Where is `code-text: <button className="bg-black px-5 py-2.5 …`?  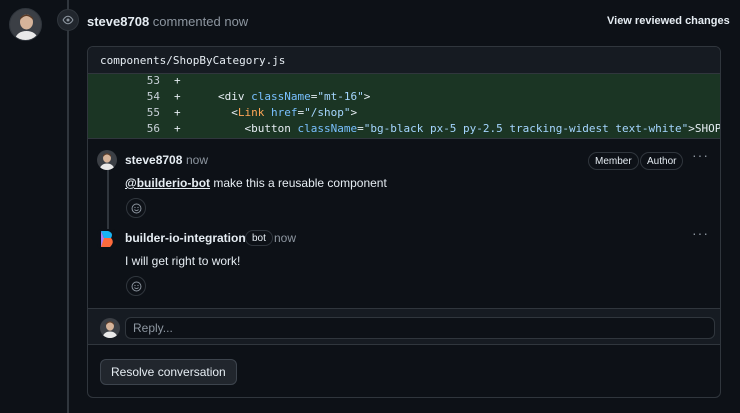 code-text: <button className="bg-black px-5 py-2.5 … is located at coordinates (469, 128).